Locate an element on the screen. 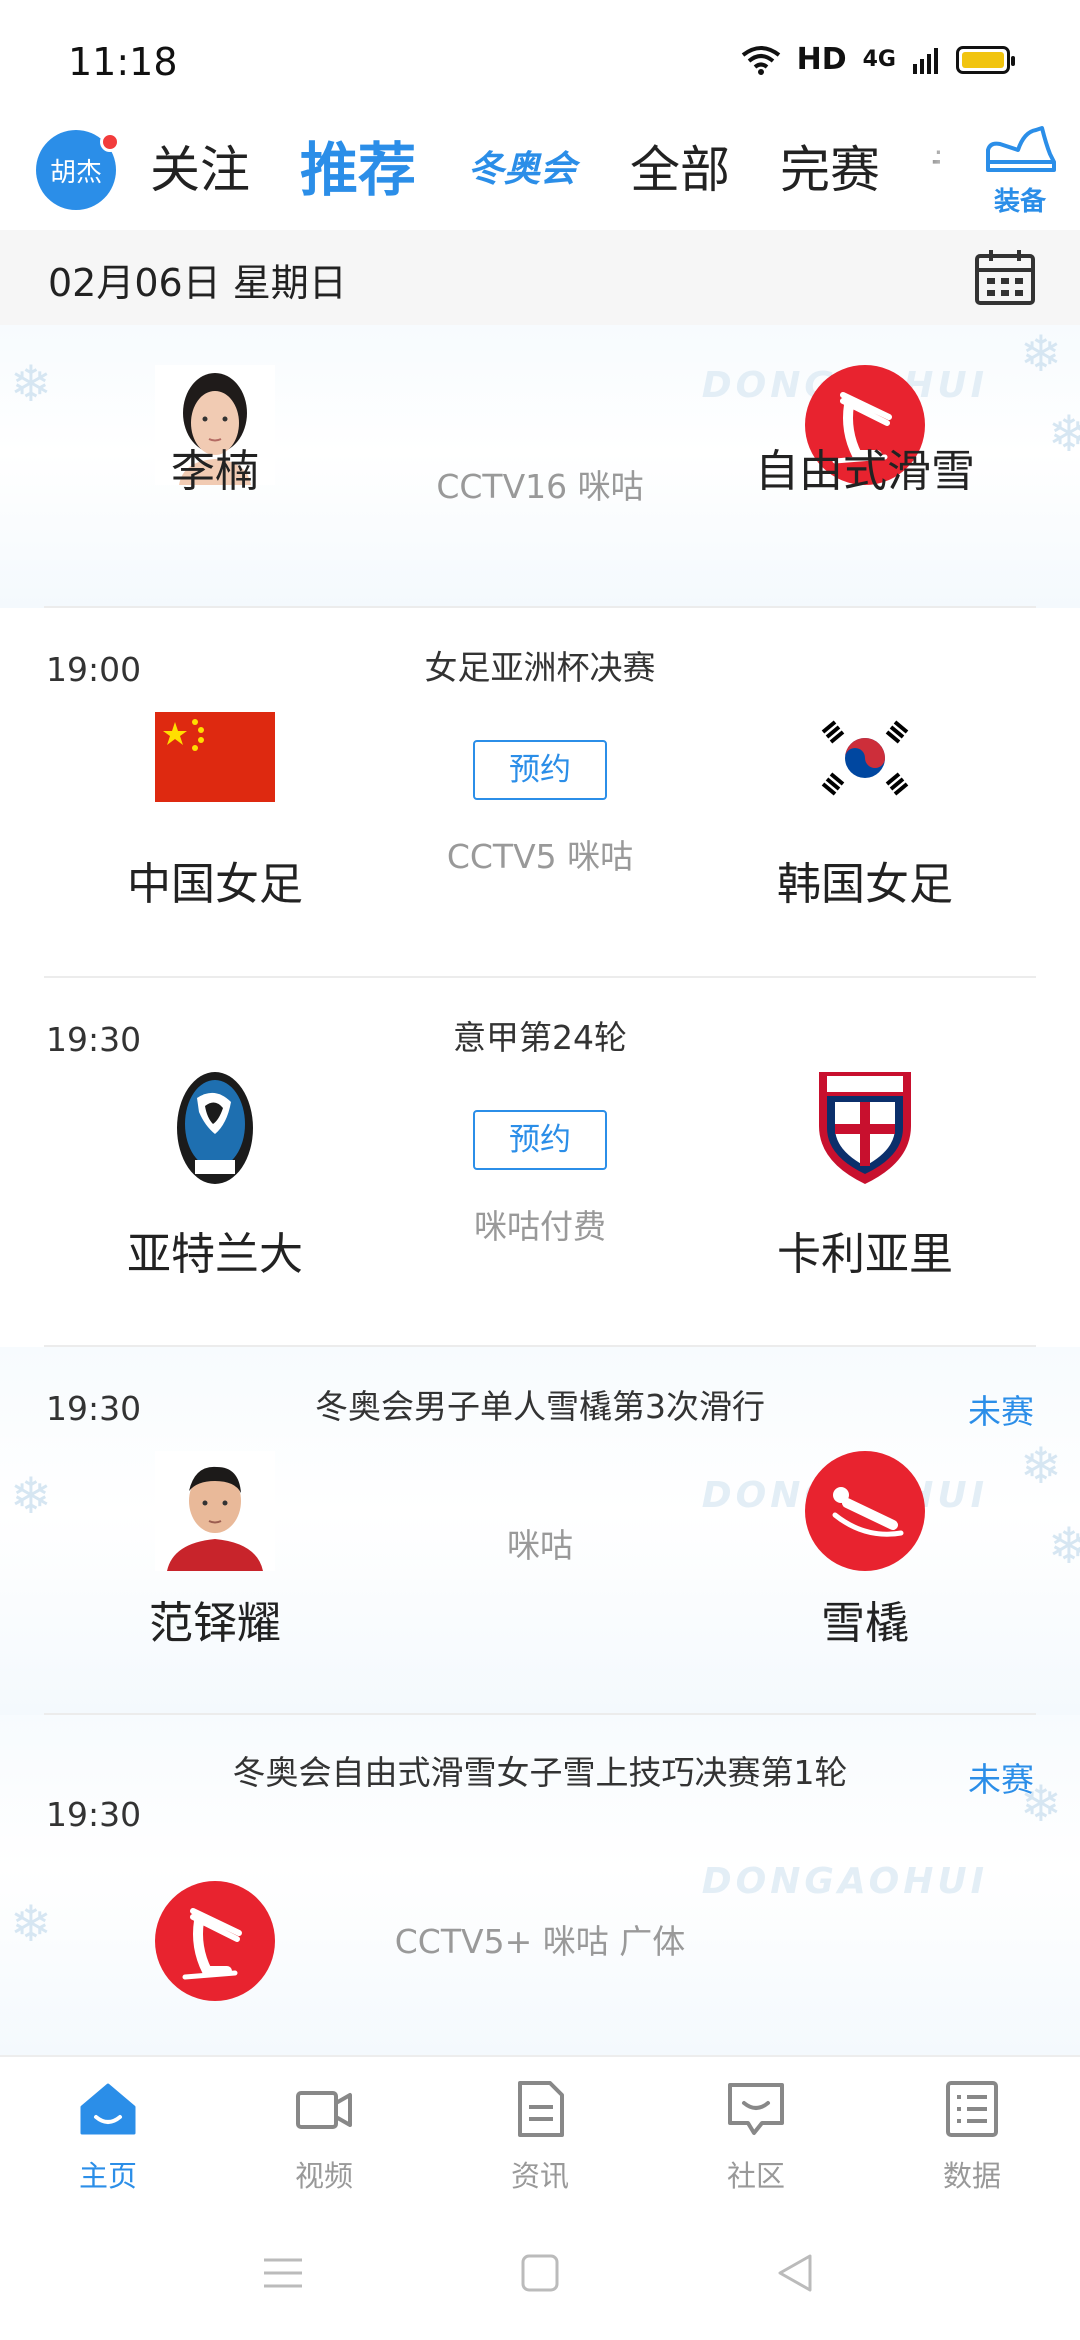 This screenshot has height=2340, width=1080. signal-icon is located at coordinates (925, 60).